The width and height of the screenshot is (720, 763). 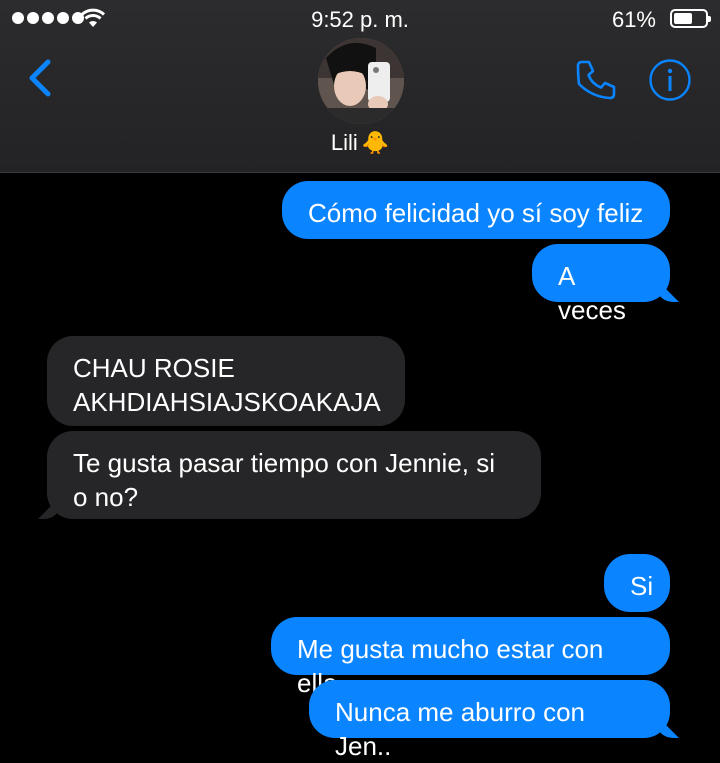 What do you see at coordinates (360, 143) in the screenshot?
I see `contact-name: Lili 🐥` at bounding box center [360, 143].